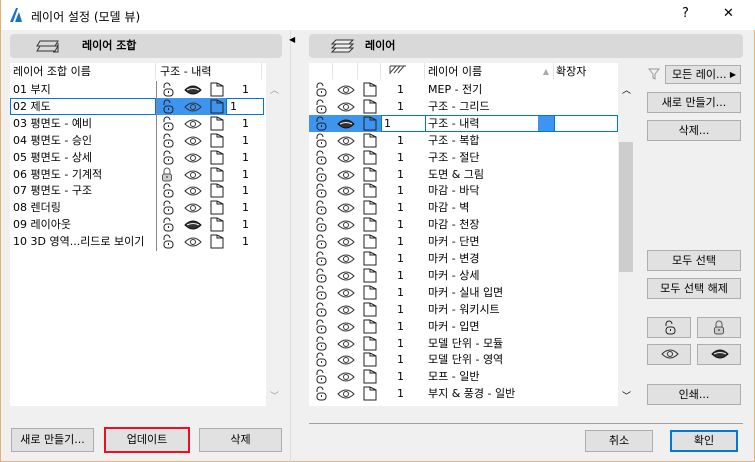 This screenshot has width=755, height=462. What do you see at coordinates (463, 292) in the screenshot?
I see `table-row: 1 마커 - 실내 입면` at bounding box center [463, 292].